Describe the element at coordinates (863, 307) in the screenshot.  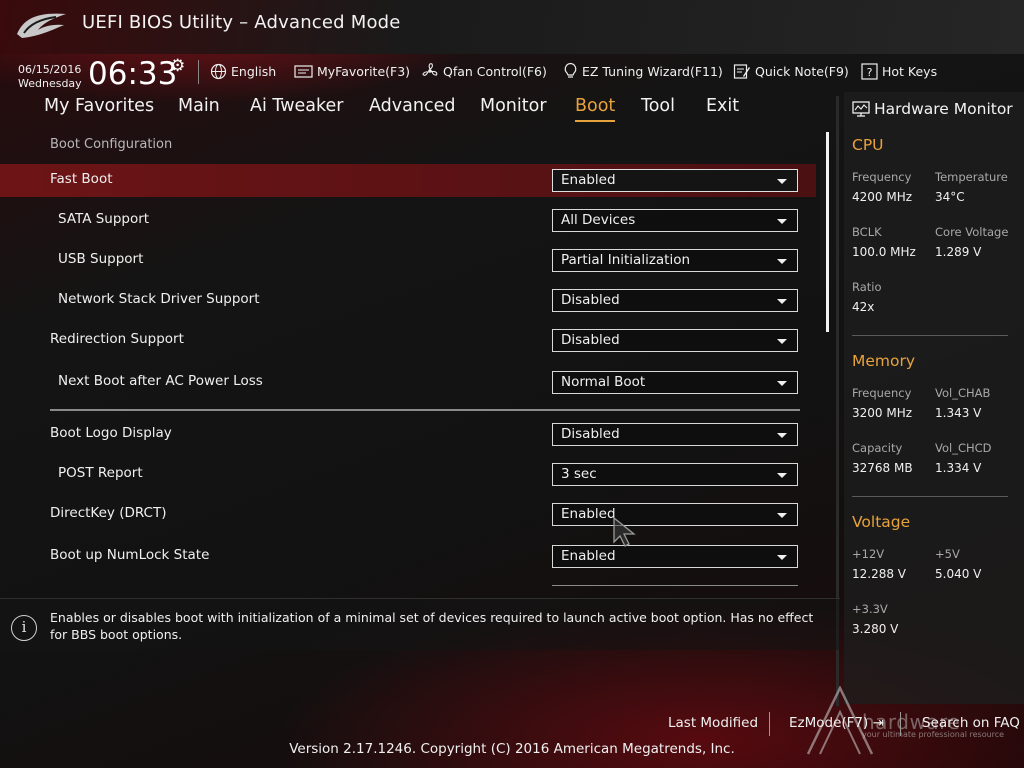
I see `cpu-ratio-value: 42x` at that location.